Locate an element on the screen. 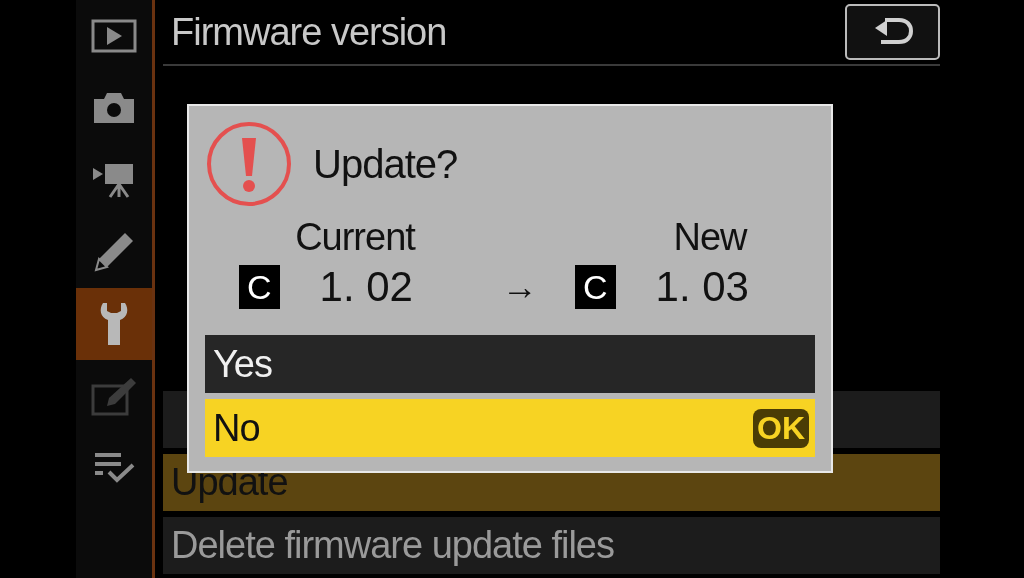 Image resolution: width=1024 pixels, height=578 pixels. camera-icon is located at coordinates (114, 108).